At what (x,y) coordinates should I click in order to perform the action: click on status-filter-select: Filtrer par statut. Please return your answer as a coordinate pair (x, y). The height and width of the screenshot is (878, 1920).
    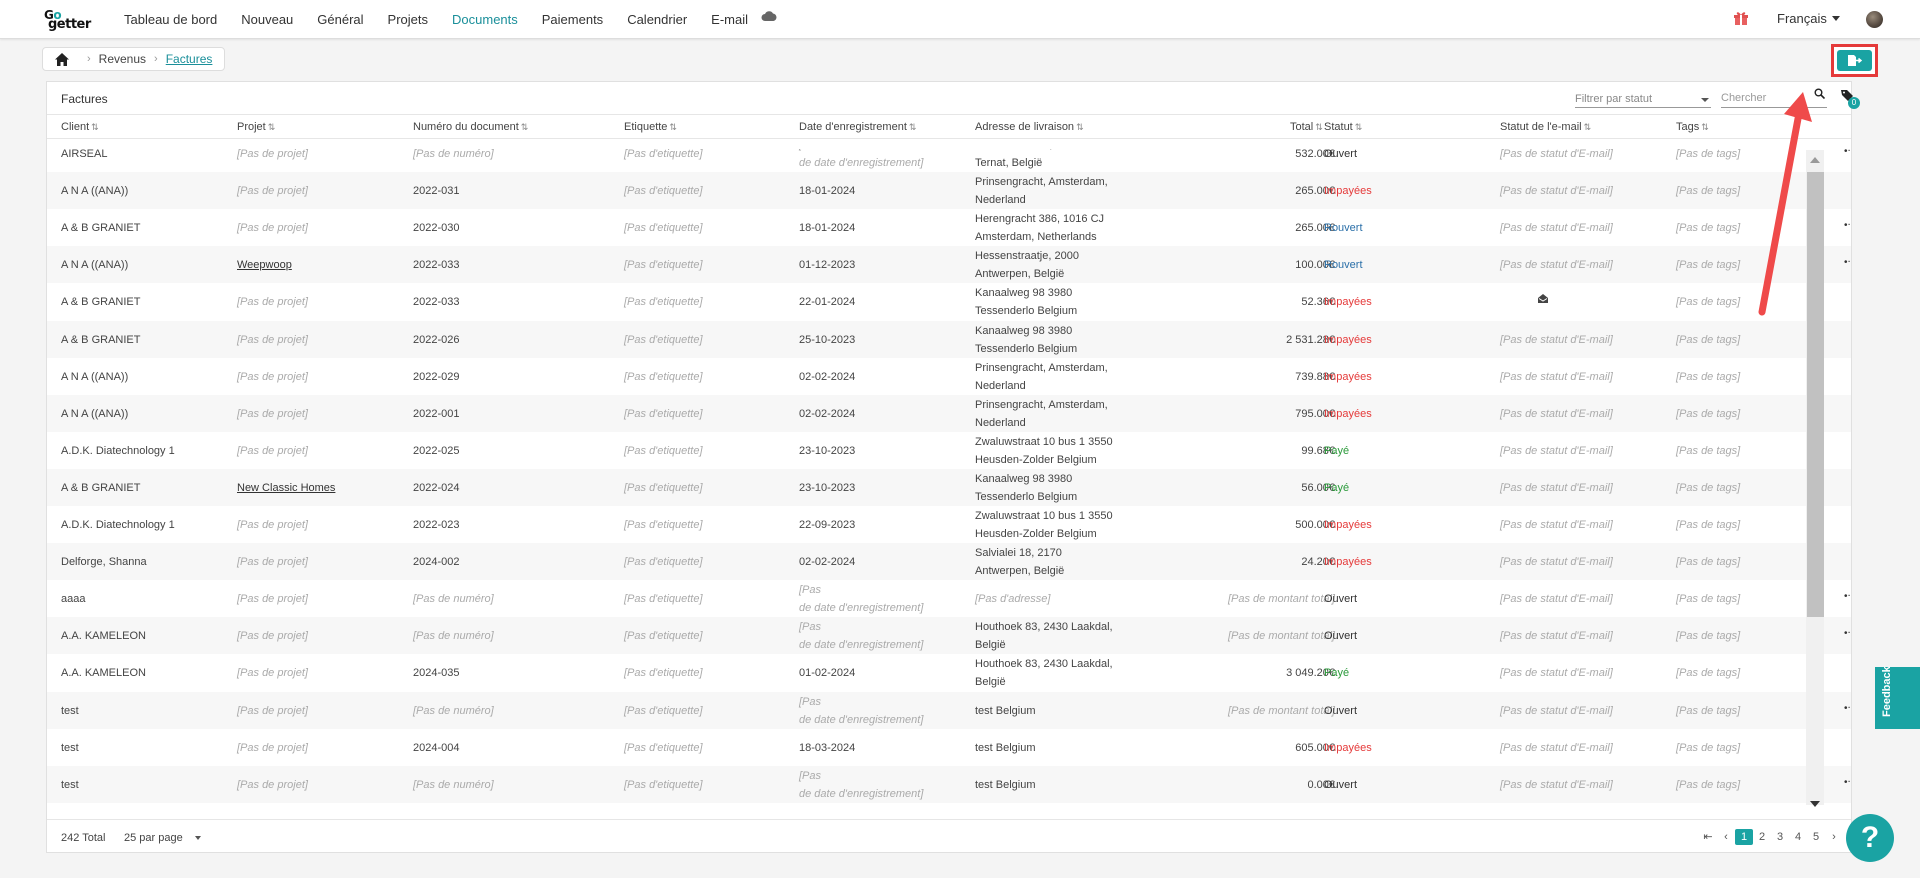
    Looking at the image, I should click on (1643, 99).